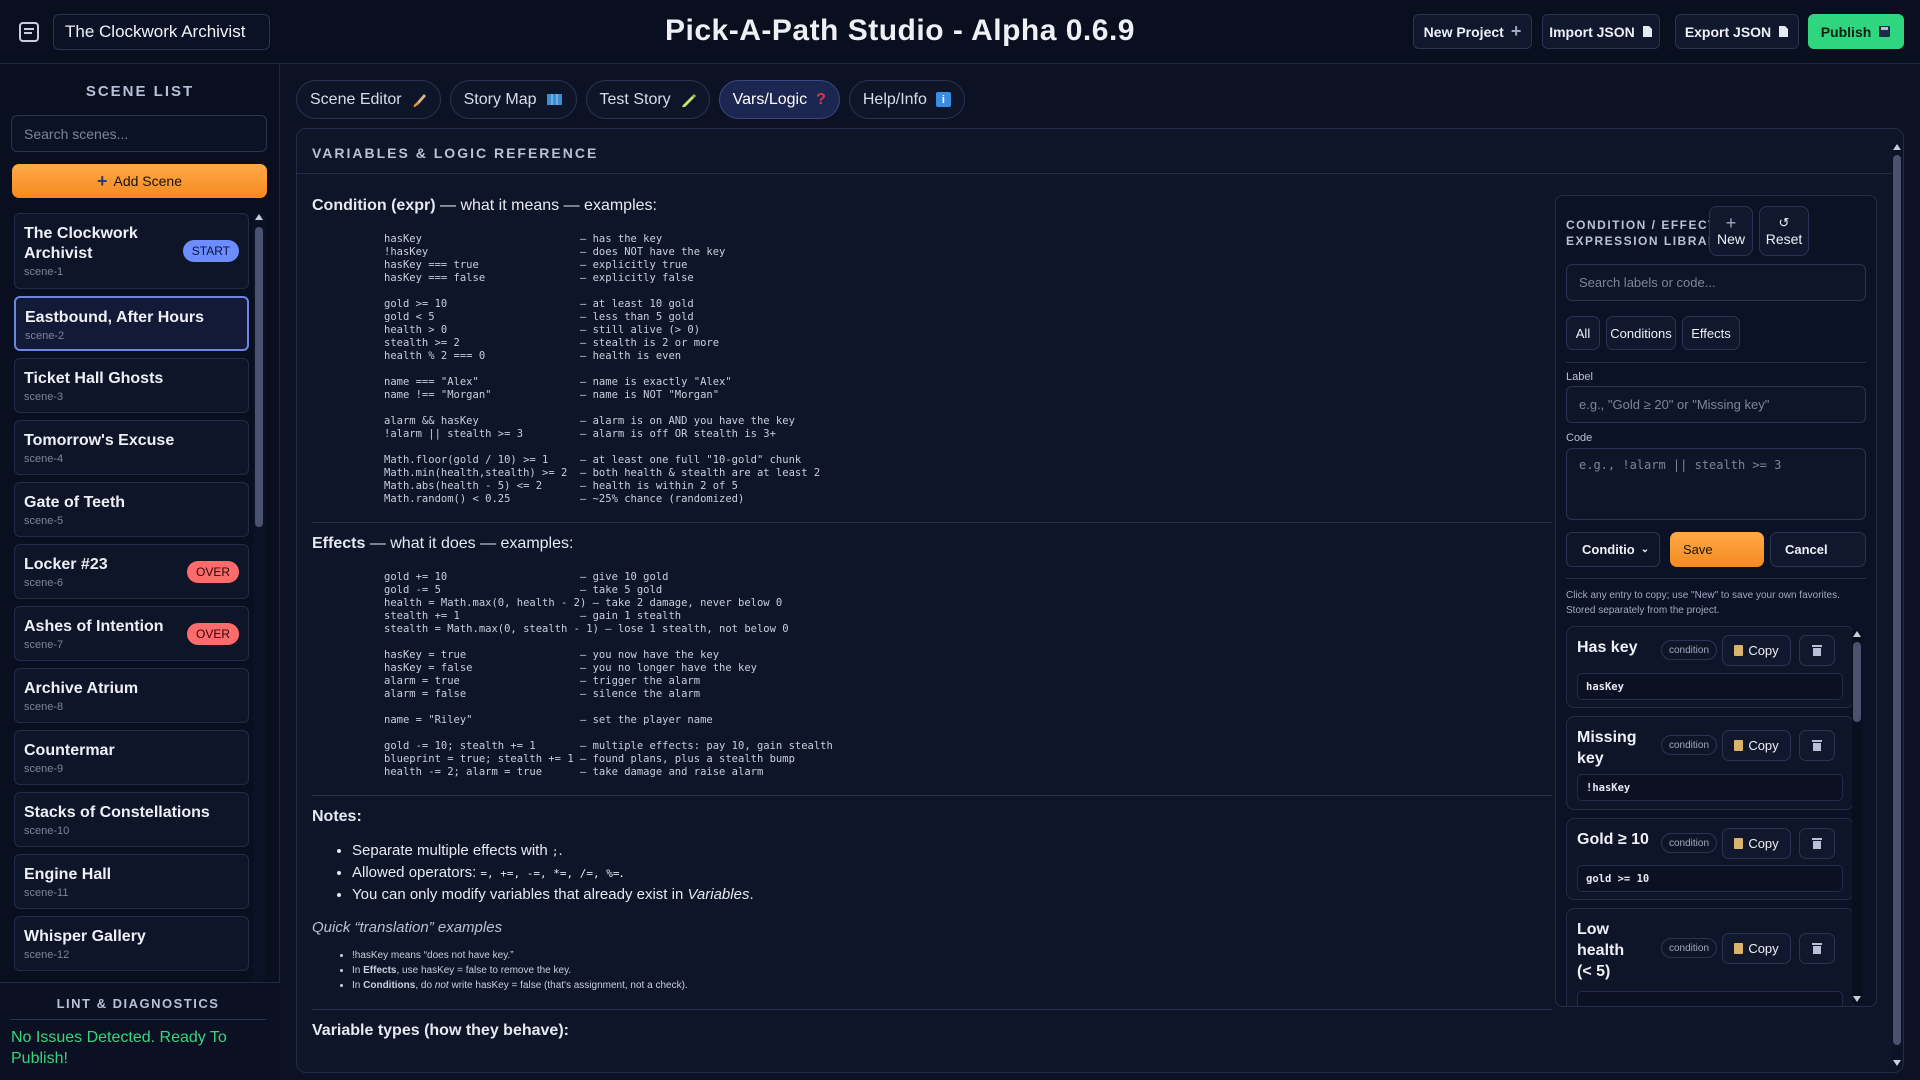 This screenshot has height=1080, width=1920. Describe the element at coordinates (140, 91) in the screenshot. I see `scene-list-heading: SCENE LIST` at that location.